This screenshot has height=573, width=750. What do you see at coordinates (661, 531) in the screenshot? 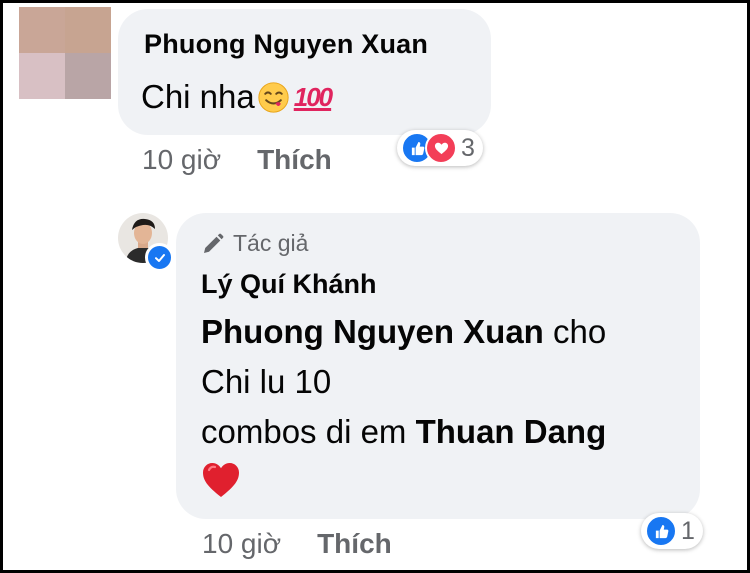
I see `like-reaction-icon` at bounding box center [661, 531].